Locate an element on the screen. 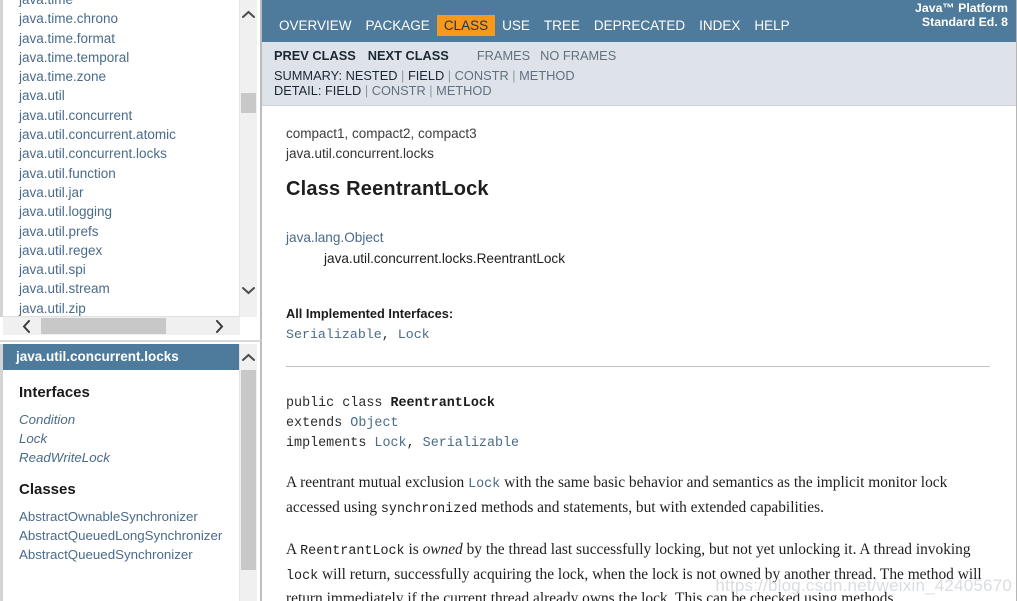  nav-package: PACKAGE is located at coordinates (398, 25).